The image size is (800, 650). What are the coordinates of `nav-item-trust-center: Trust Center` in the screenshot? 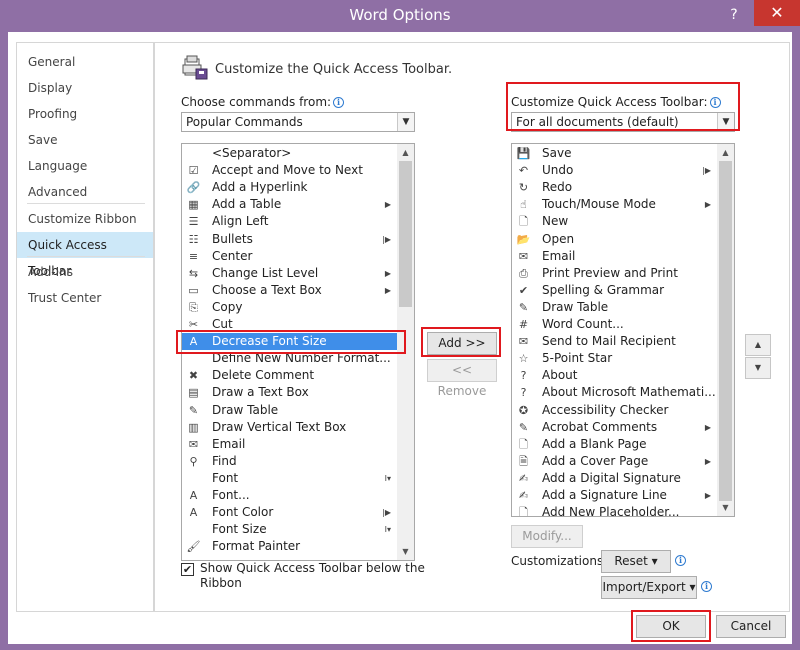 It's located at (85, 298).